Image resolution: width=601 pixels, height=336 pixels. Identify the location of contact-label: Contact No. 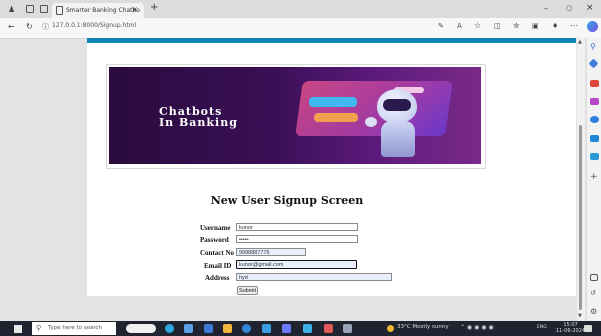
(217, 253).